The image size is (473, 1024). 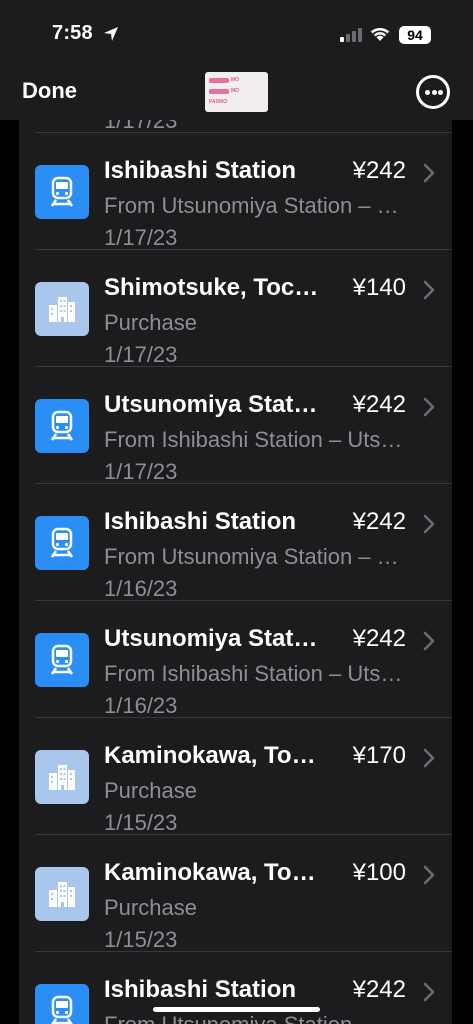 I want to click on transaction-amount: ¥170, so click(x=379, y=755).